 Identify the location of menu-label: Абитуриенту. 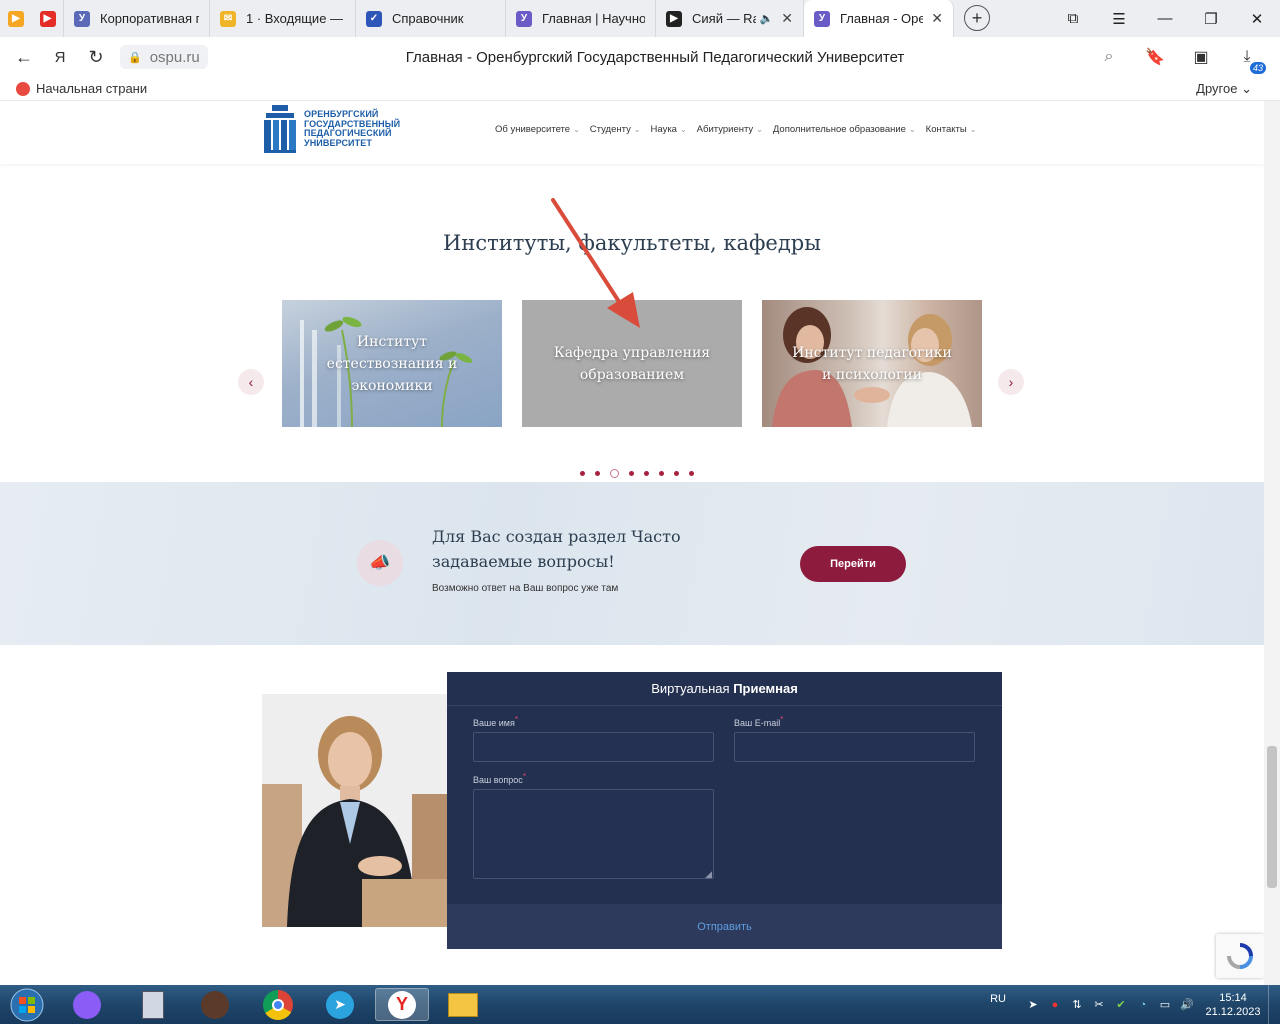
(725, 129).